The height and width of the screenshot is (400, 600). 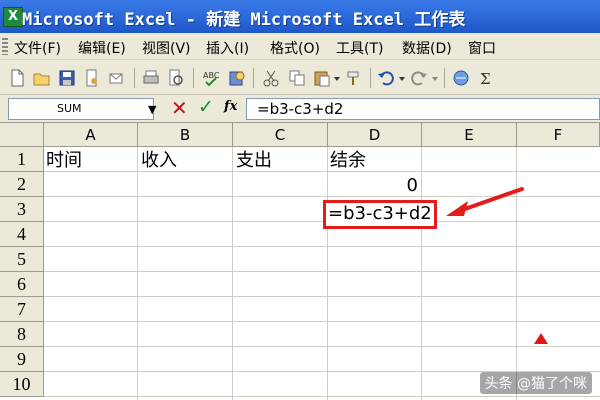 I want to click on print-preview-icon, so click(x=176, y=78).